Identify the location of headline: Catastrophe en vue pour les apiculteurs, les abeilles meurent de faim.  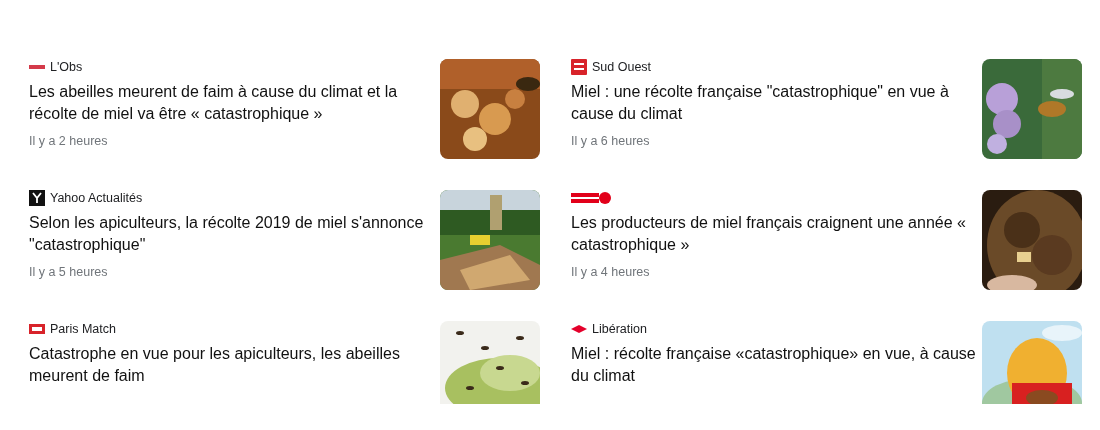
(231, 365).